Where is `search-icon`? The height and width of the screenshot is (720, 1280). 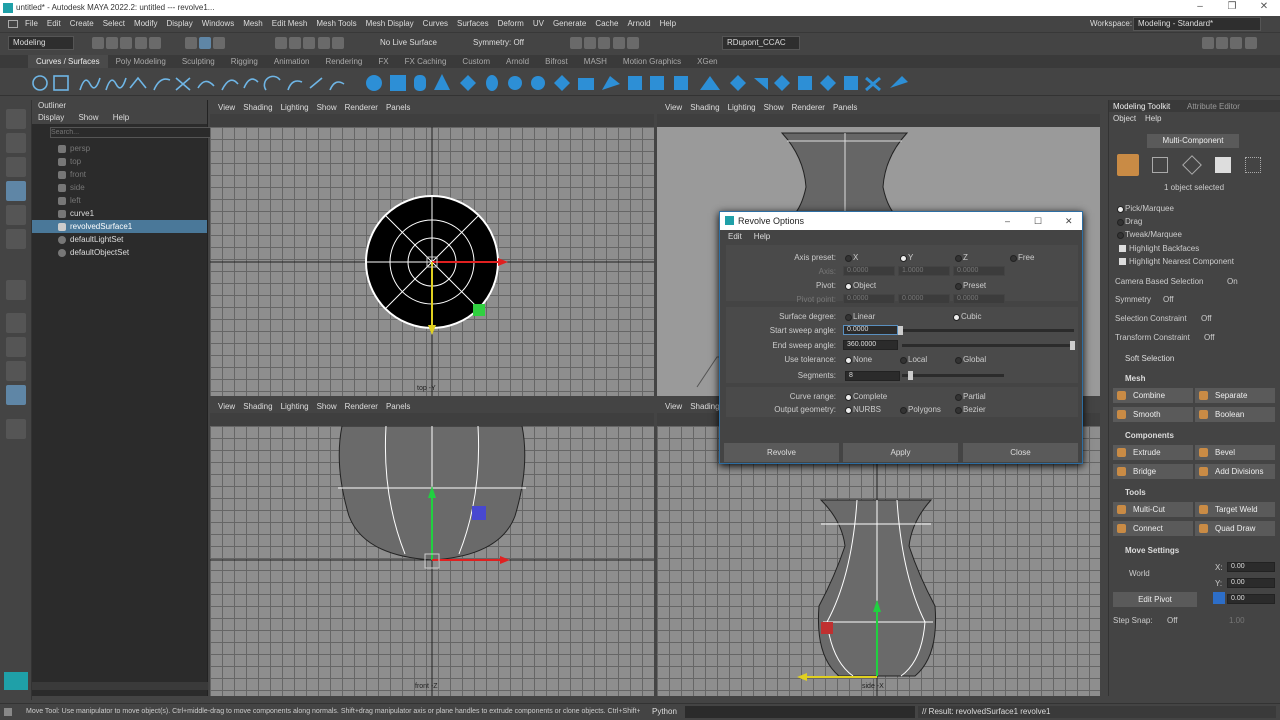 search-icon is located at coordinates (16, 429).